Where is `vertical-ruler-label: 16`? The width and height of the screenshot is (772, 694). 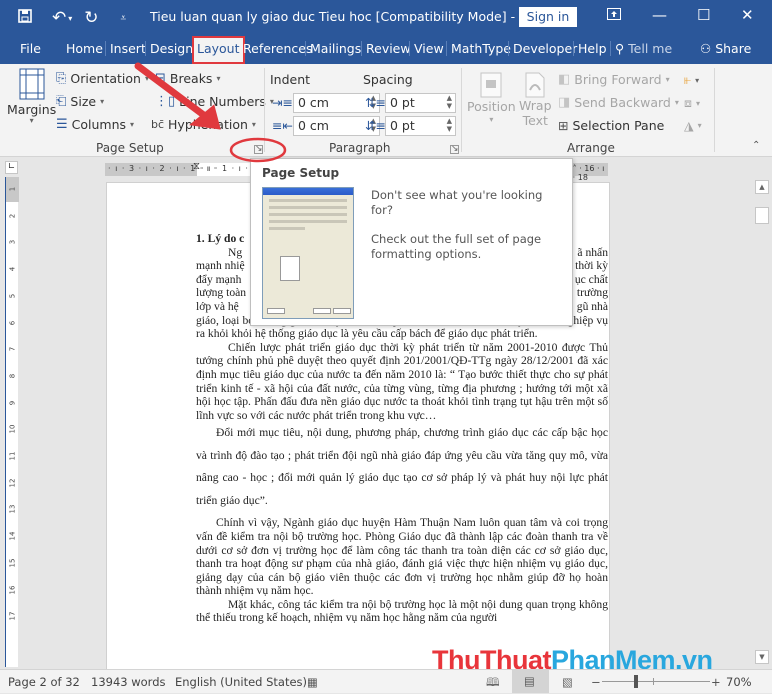
vertical-ruler-label: 16 is located at coordinates (12, 589).